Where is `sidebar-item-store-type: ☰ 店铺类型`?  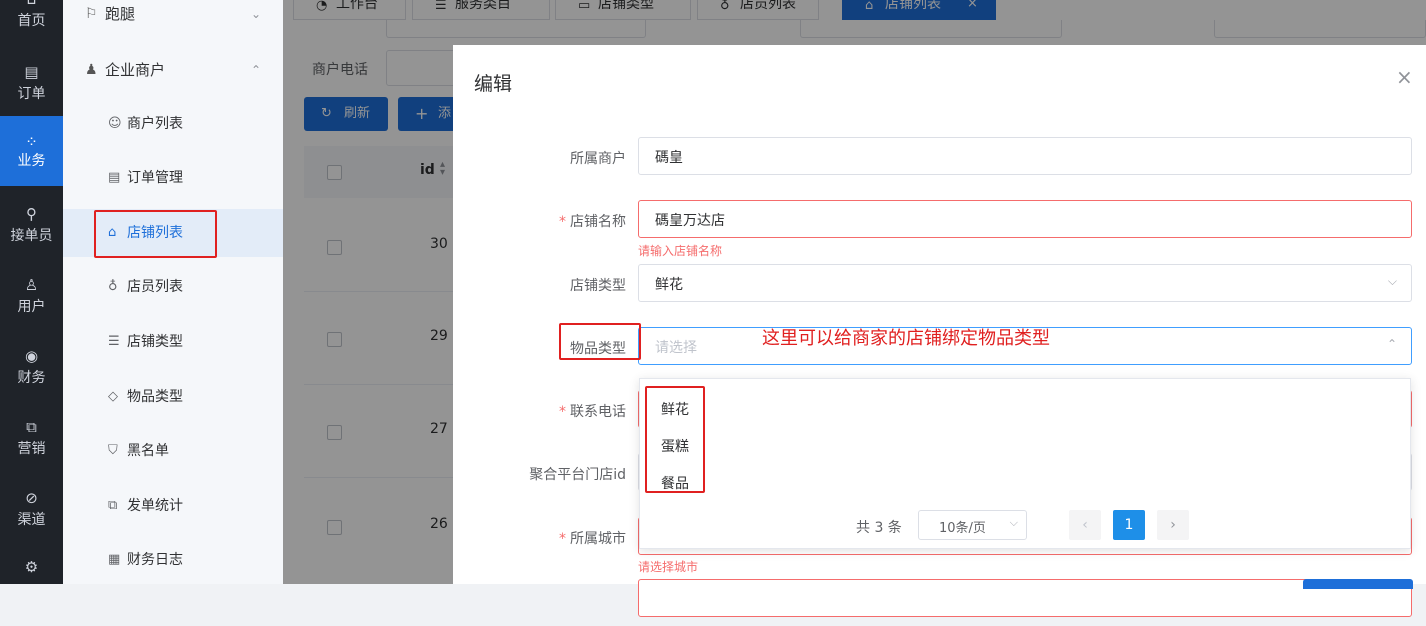
sidebar-item-store-type: ☰ 店铺类型 is located at coordinates (173, 342).